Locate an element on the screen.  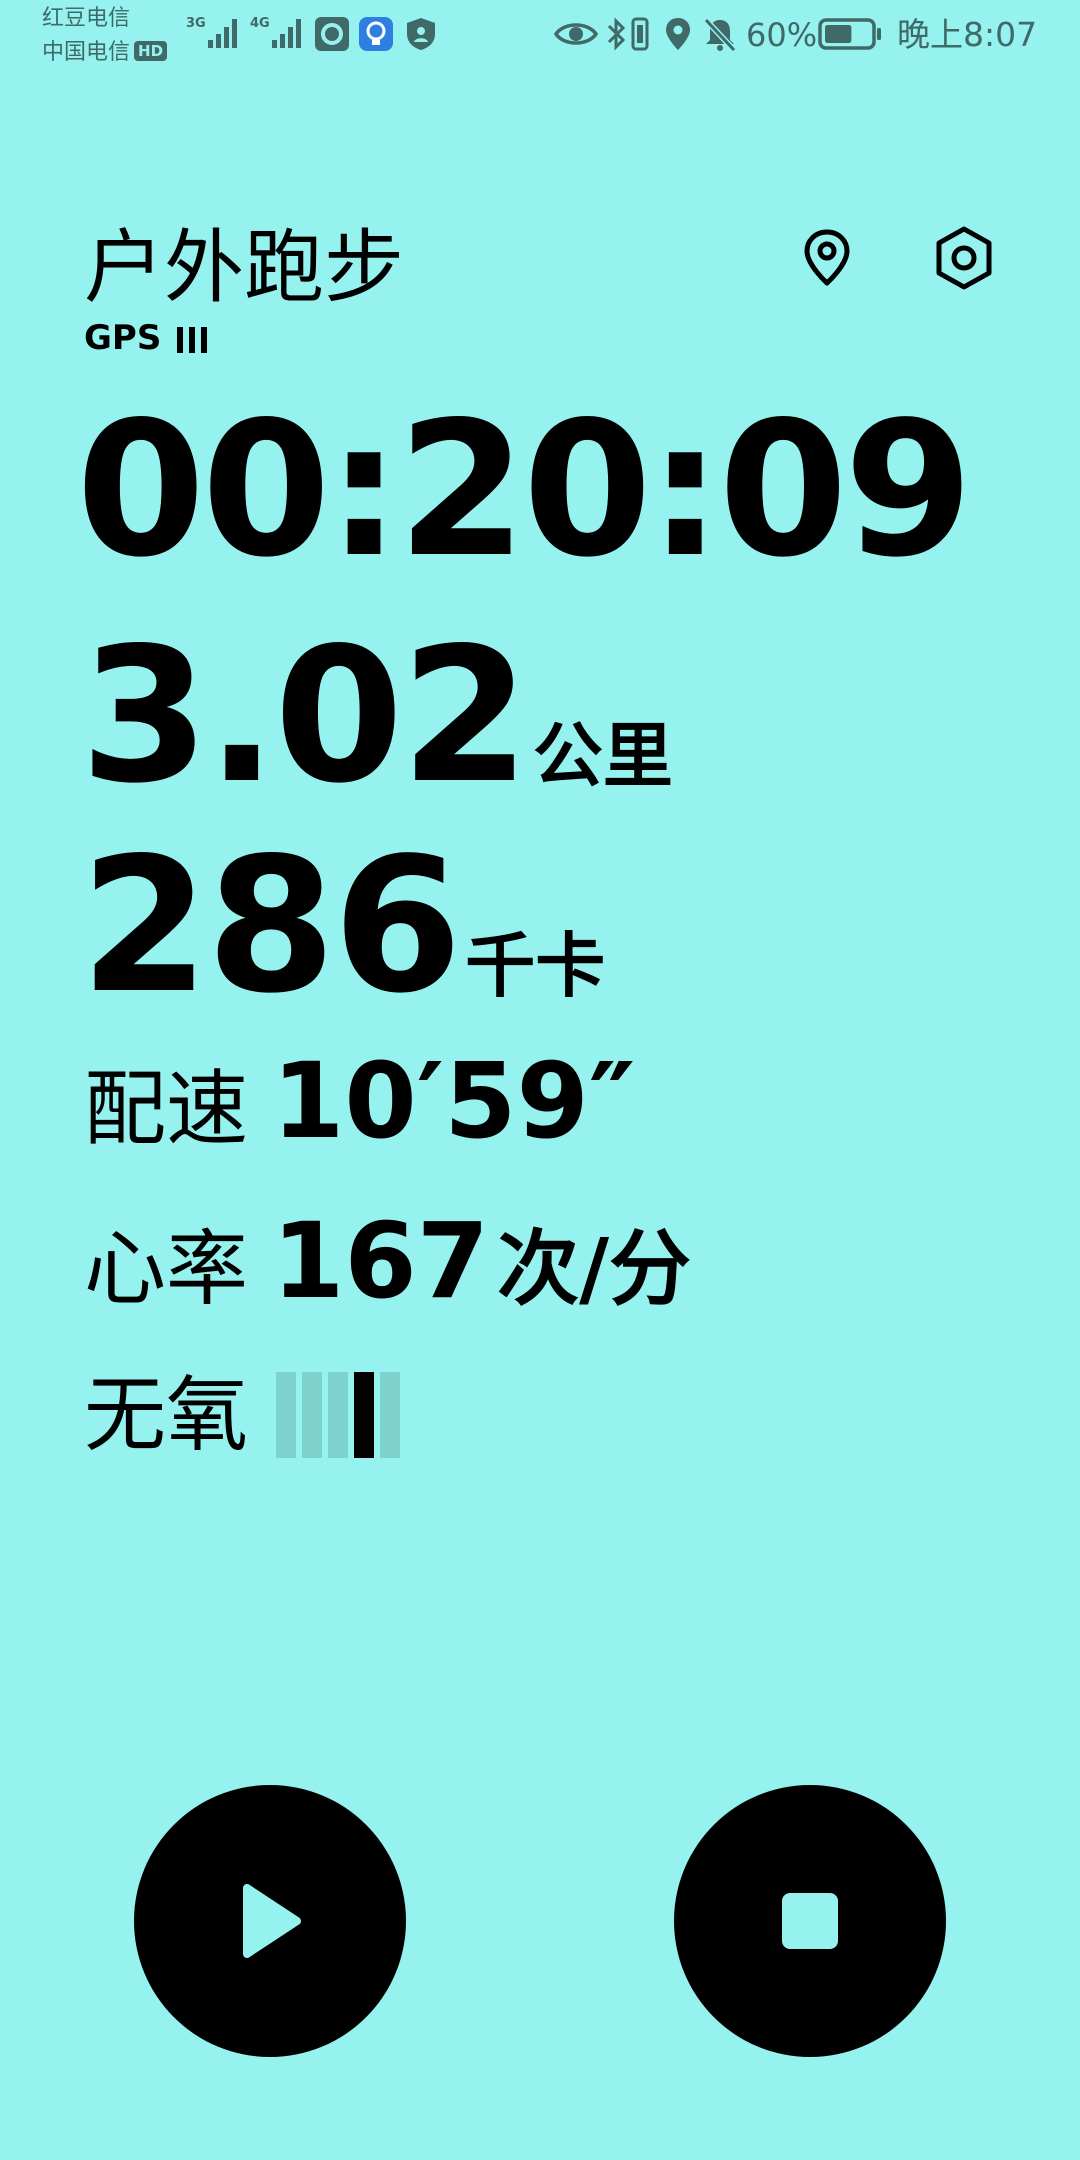
play-button is located at coordinates (270, 1921).